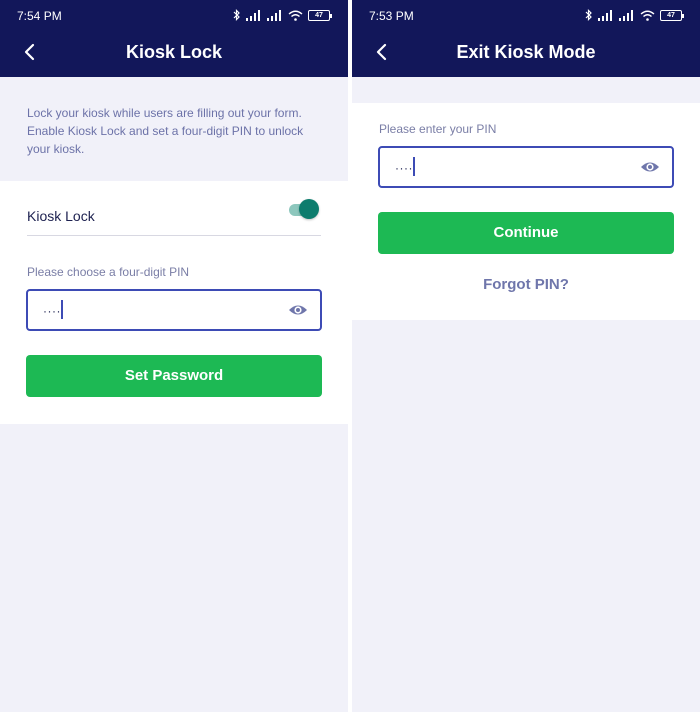 This screenshot has height=712, width=700. Describe the element at coordinates (526, 52) in the screenshot. I see `page-title: Exit Kiosk Mode` at that location.